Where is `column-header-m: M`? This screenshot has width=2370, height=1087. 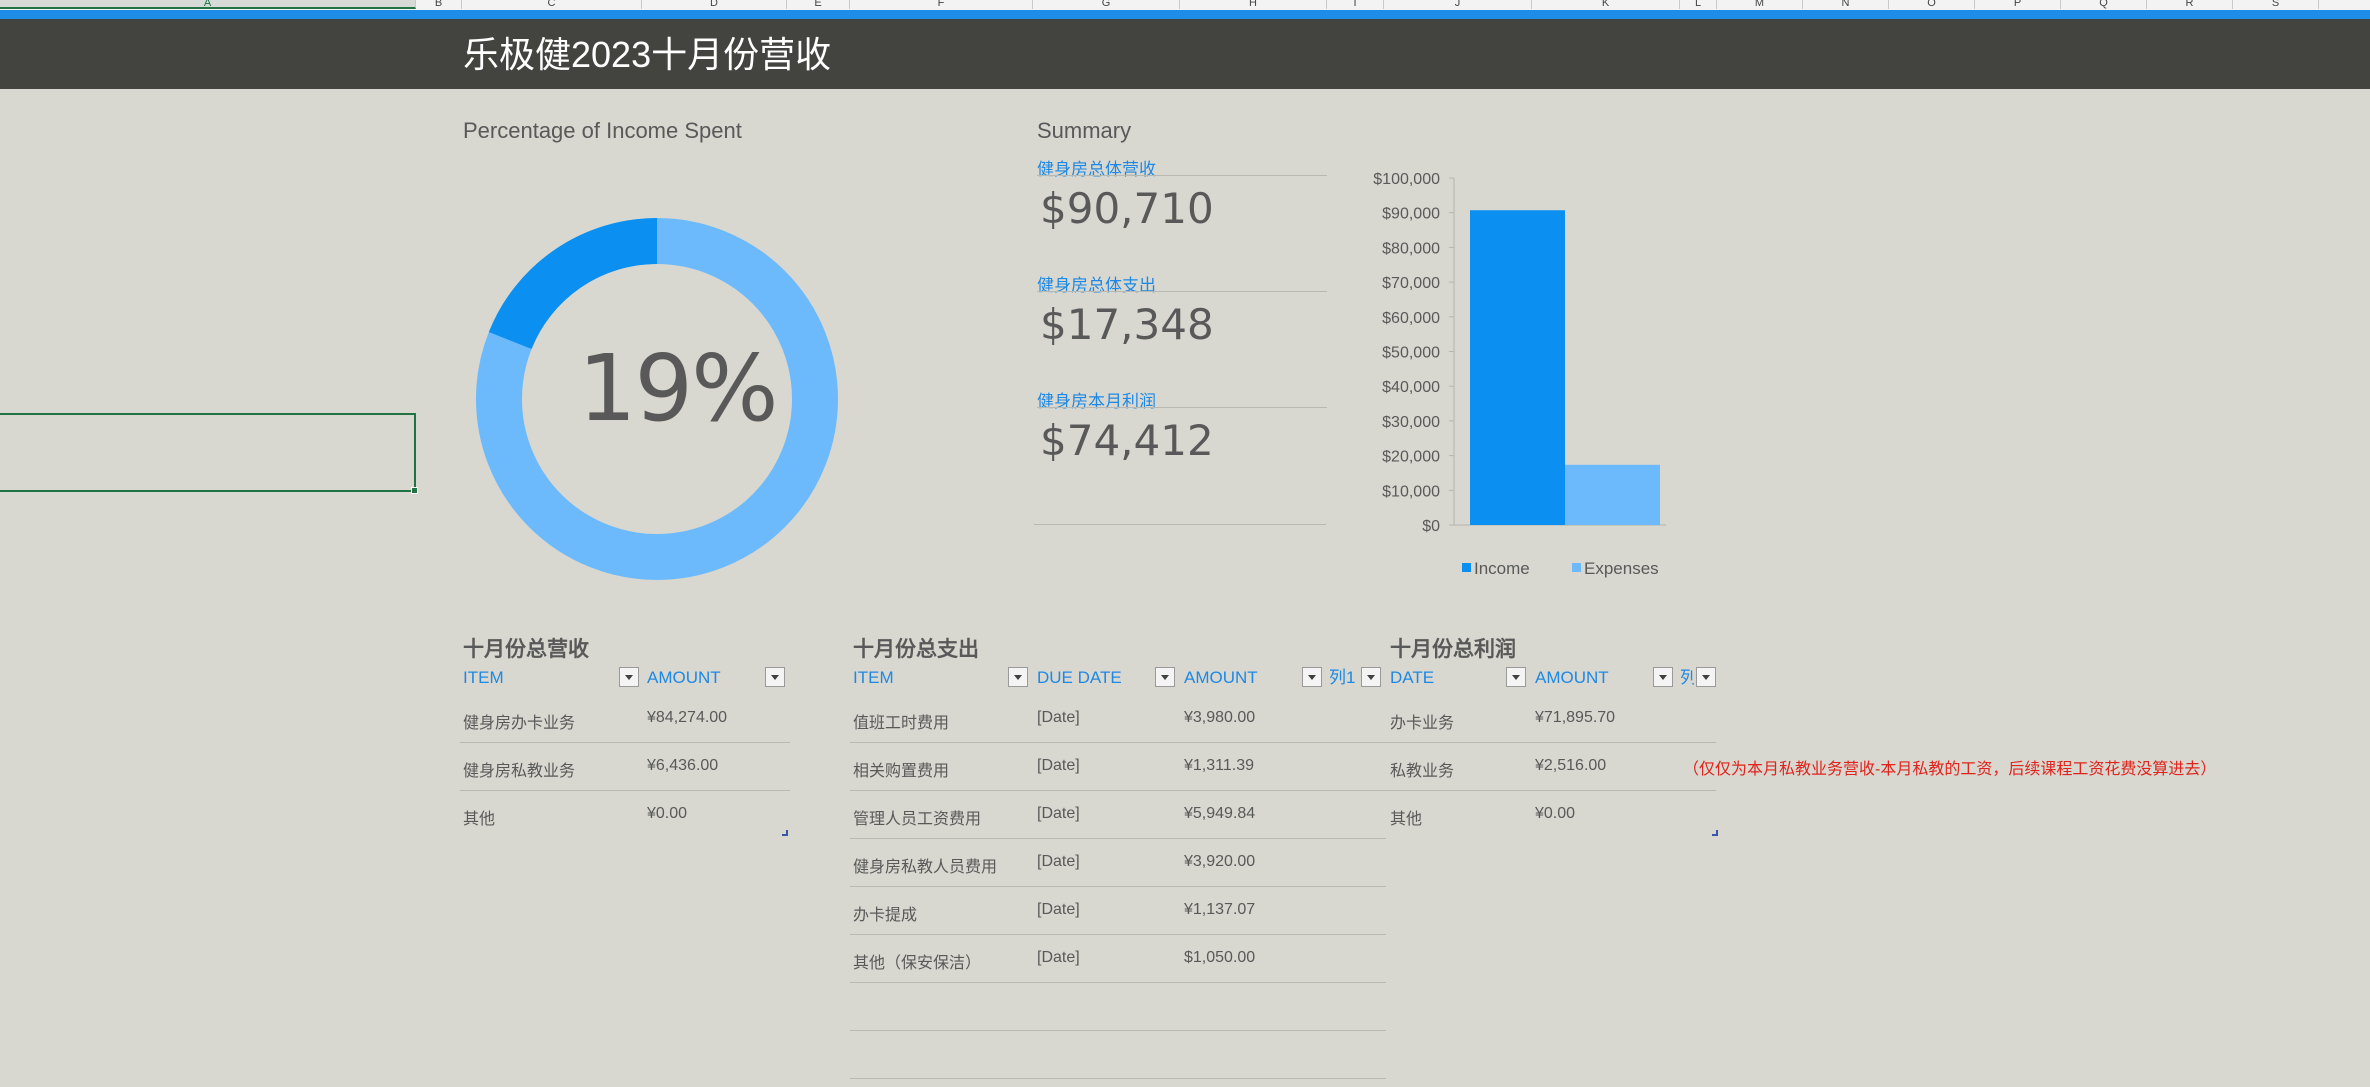 column-header-m: M is located at coordinates (1760, 4).